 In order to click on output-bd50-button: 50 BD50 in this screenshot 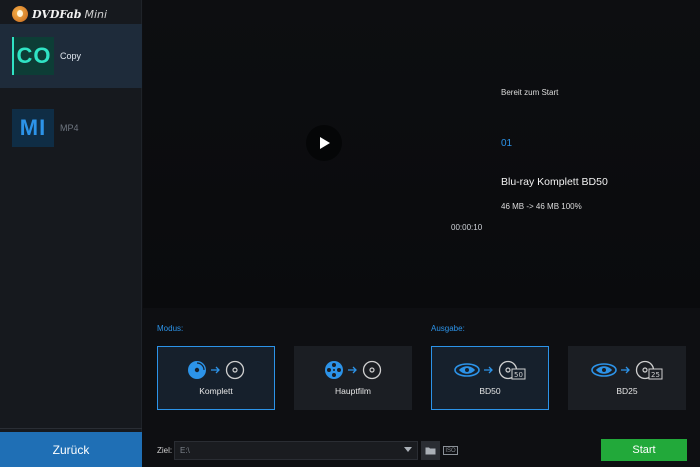, I will do `click(490, 378)`.